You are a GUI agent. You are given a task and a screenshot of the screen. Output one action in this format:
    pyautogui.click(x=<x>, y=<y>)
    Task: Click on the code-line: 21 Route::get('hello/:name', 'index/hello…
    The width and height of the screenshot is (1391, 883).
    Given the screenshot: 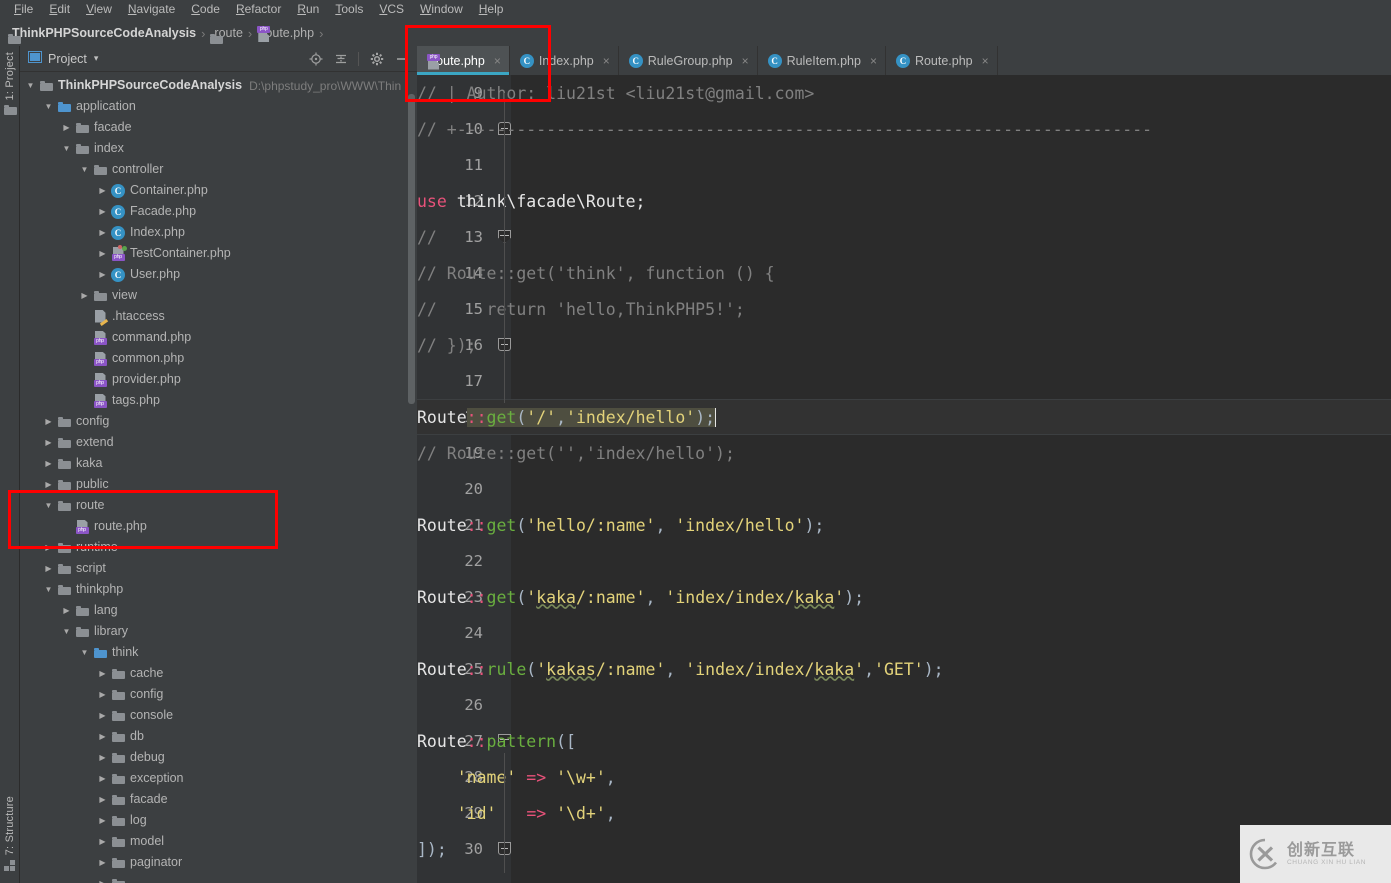 What is the action you would take?
    pyautogui.click(x=904, y=525)
    